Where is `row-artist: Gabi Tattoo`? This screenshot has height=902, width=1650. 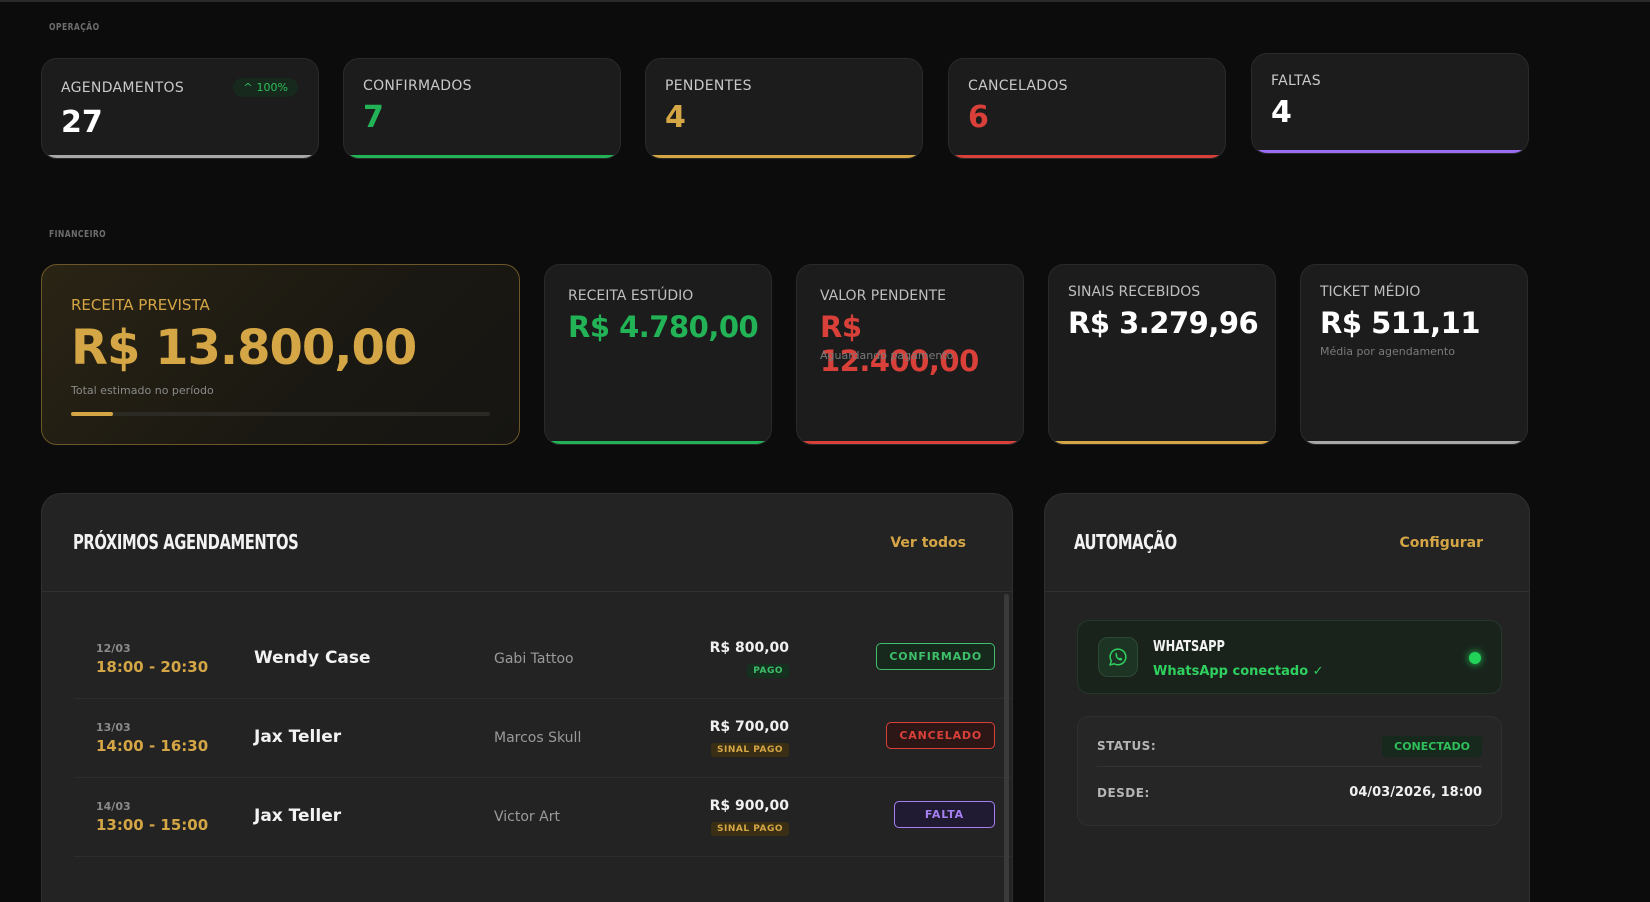 row-artist: Gabi Tattoo is located at coordinates (534, 659).